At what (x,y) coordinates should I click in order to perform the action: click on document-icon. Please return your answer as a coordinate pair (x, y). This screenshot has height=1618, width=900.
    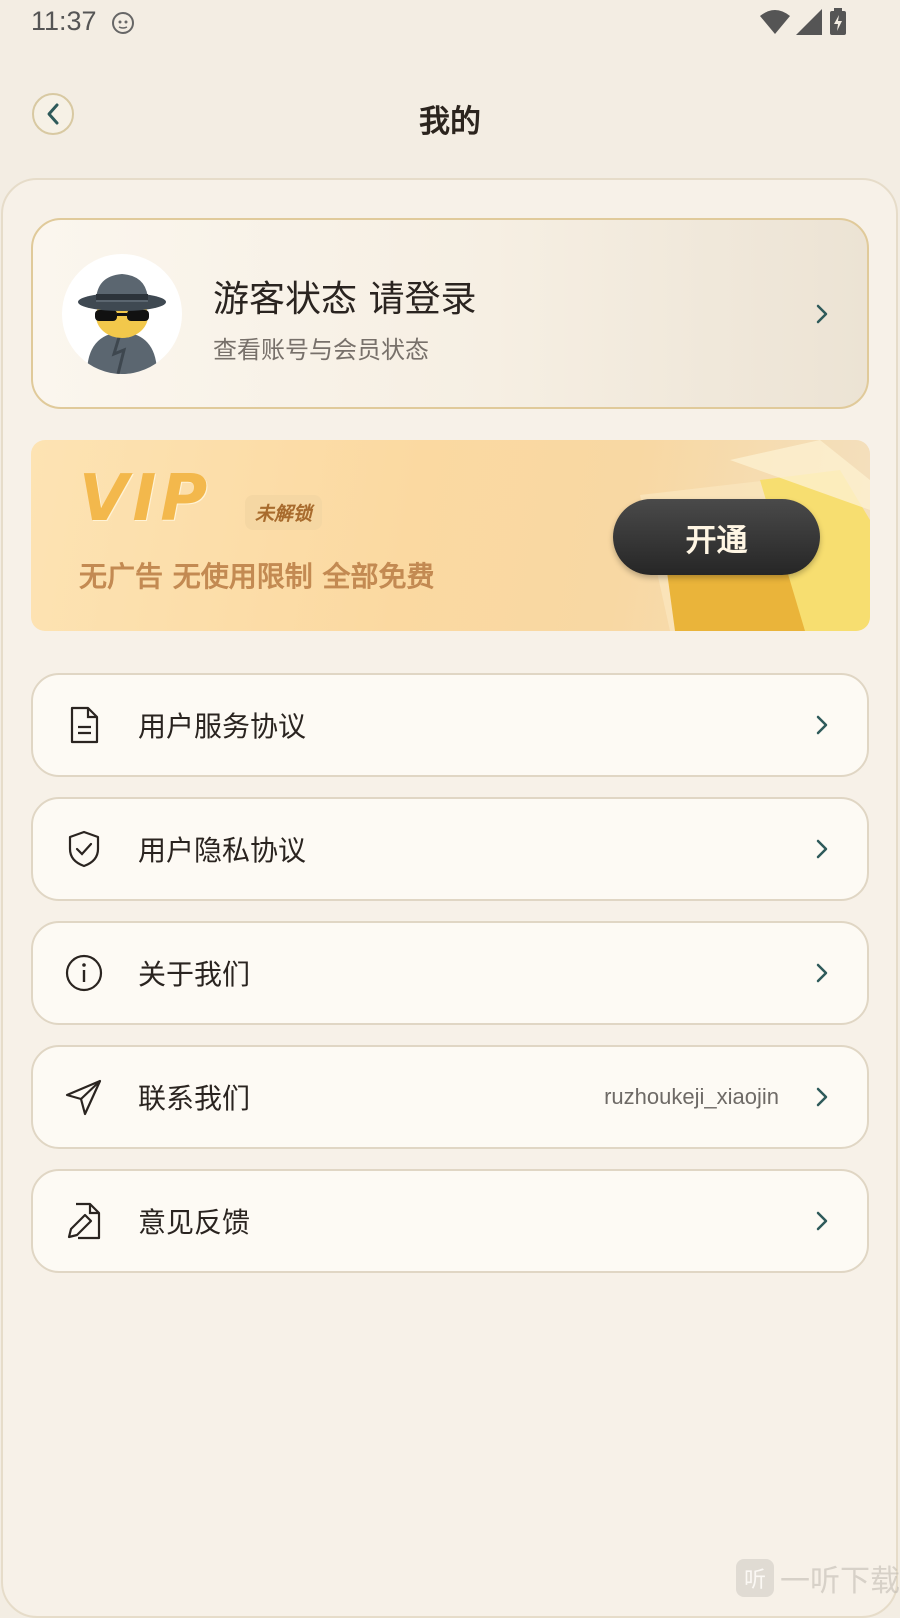
    Looking at the image, I should click on (84, 725).